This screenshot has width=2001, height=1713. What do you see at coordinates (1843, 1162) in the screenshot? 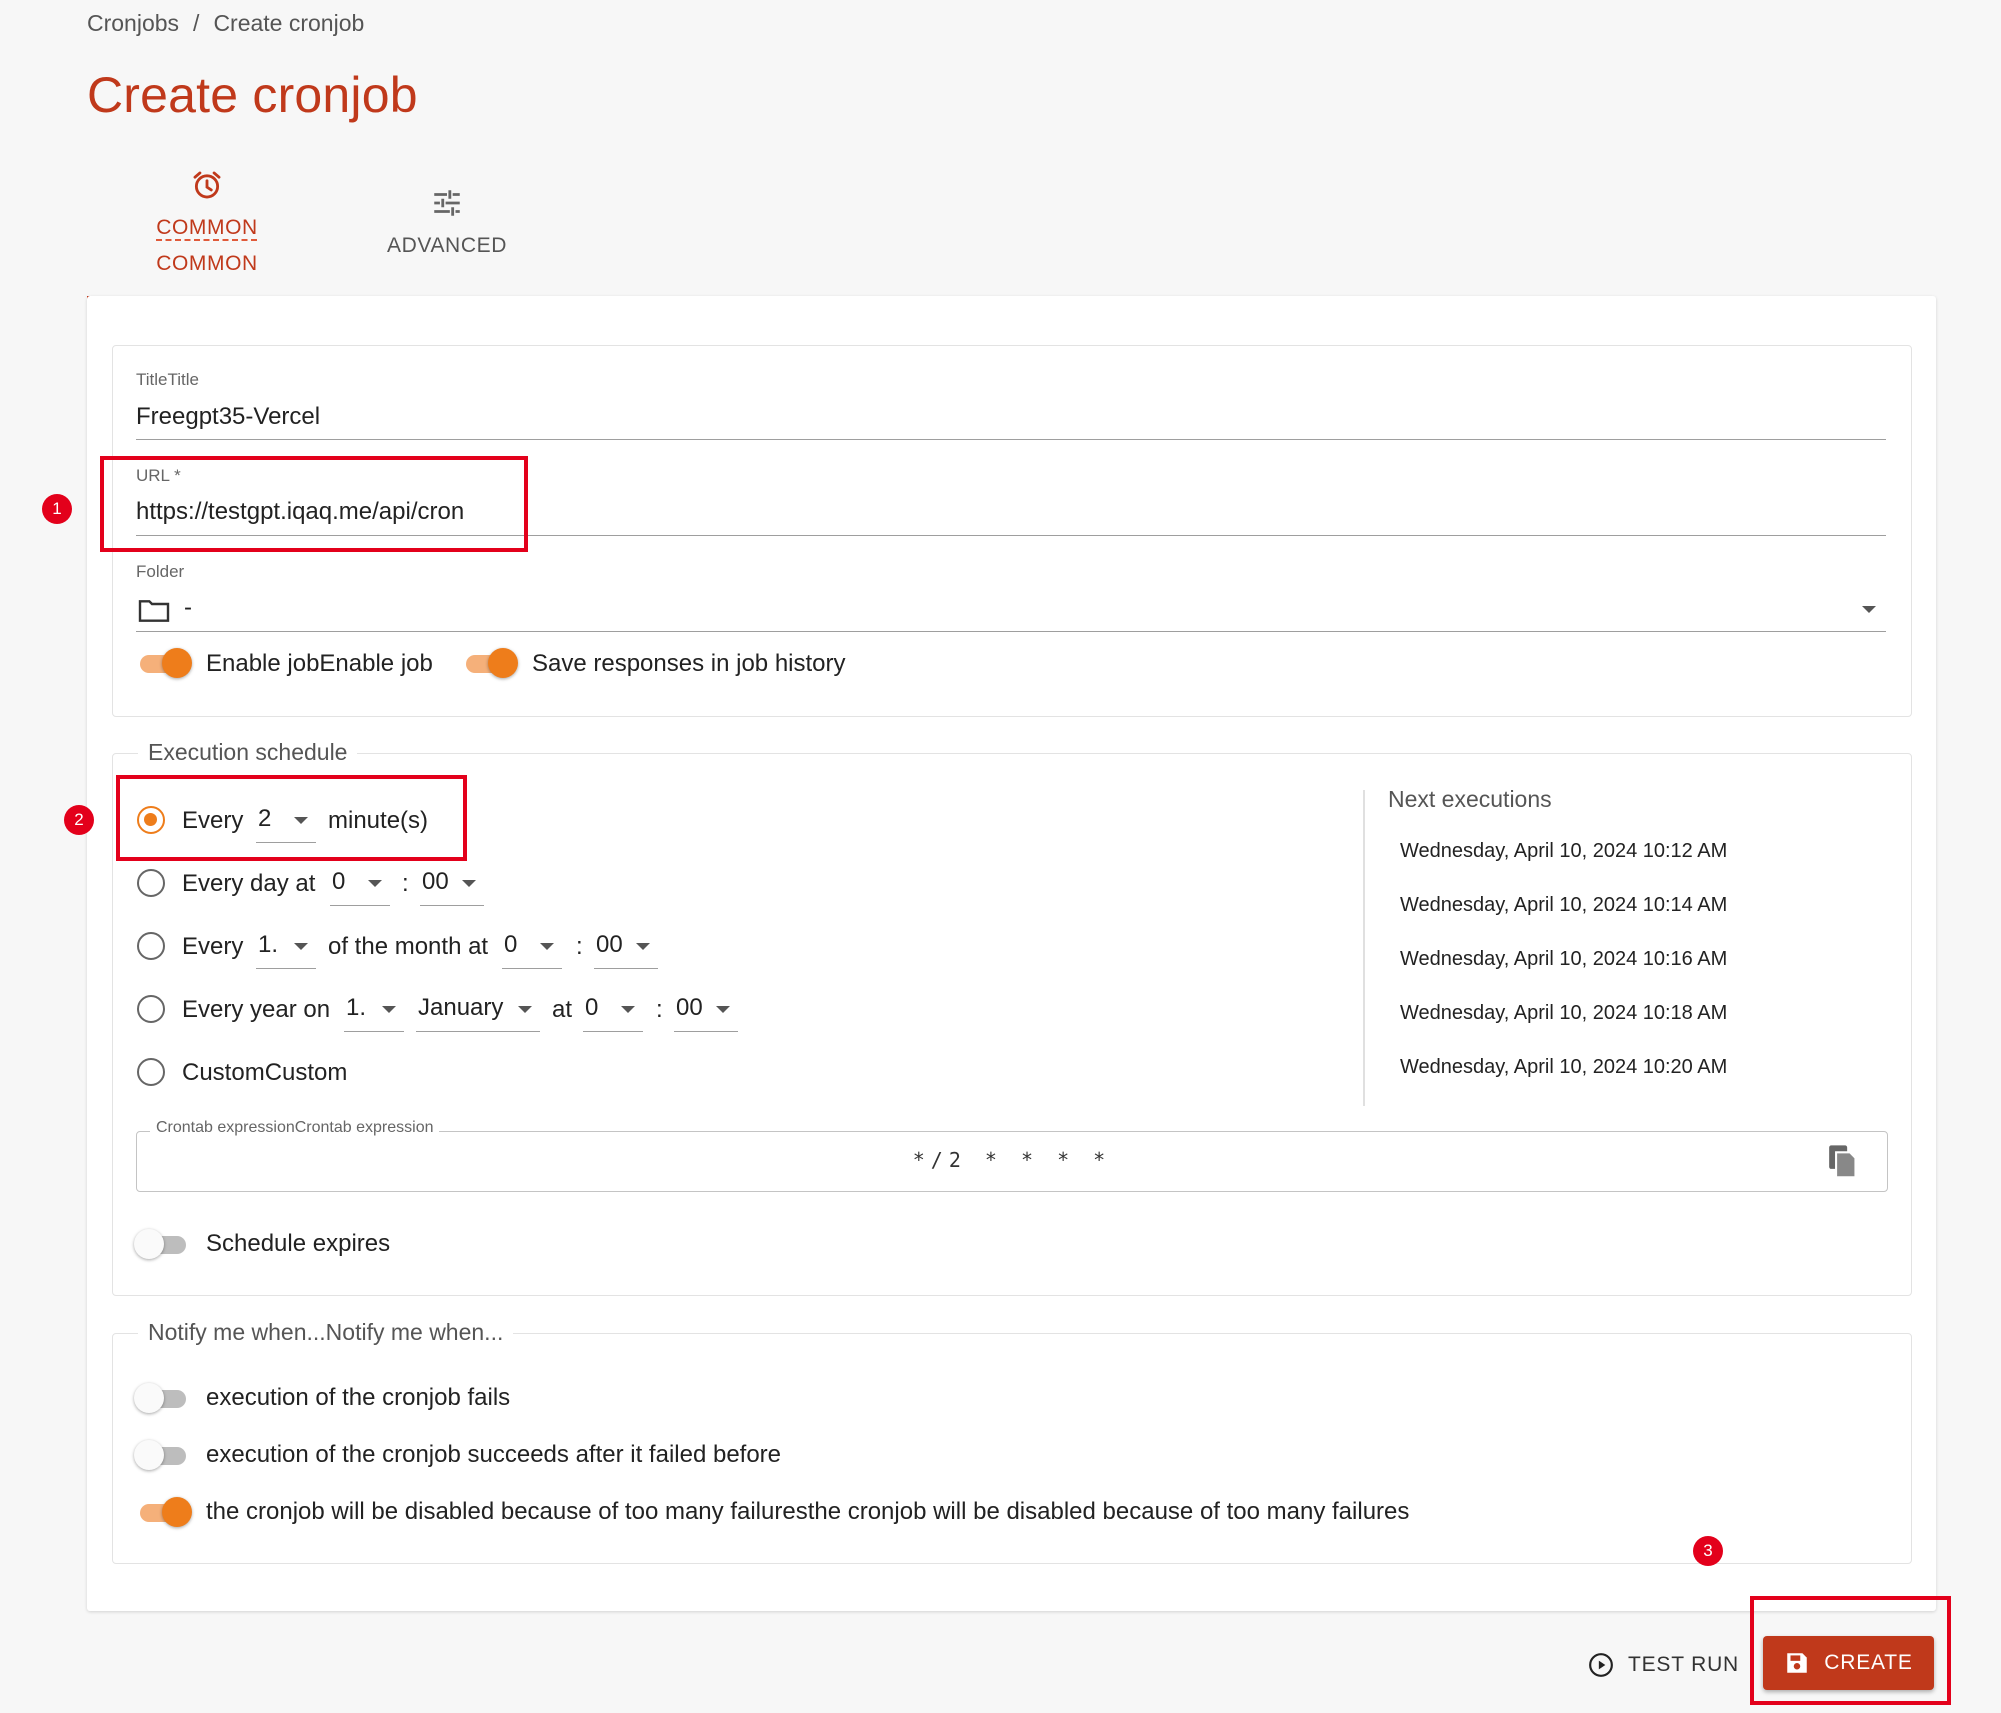
I see `copy-icon` at bounding box center [1843, 1162].